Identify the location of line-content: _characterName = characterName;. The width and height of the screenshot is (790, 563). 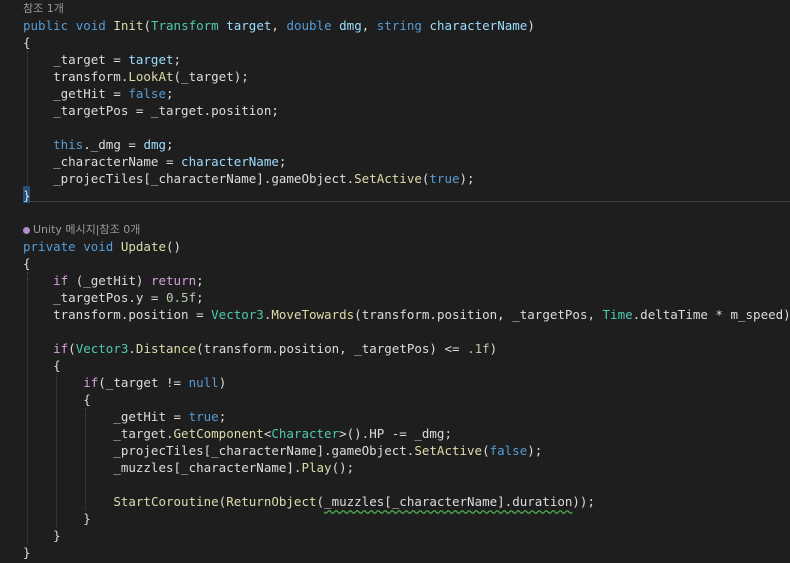
(154, 161).